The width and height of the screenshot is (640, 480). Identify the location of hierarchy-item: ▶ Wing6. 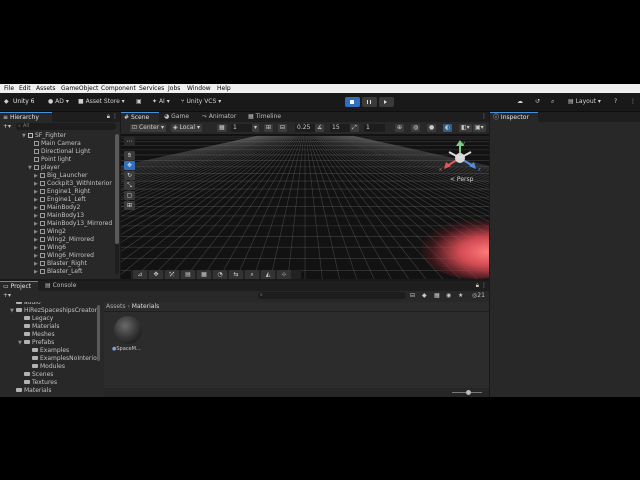
(50, 248).